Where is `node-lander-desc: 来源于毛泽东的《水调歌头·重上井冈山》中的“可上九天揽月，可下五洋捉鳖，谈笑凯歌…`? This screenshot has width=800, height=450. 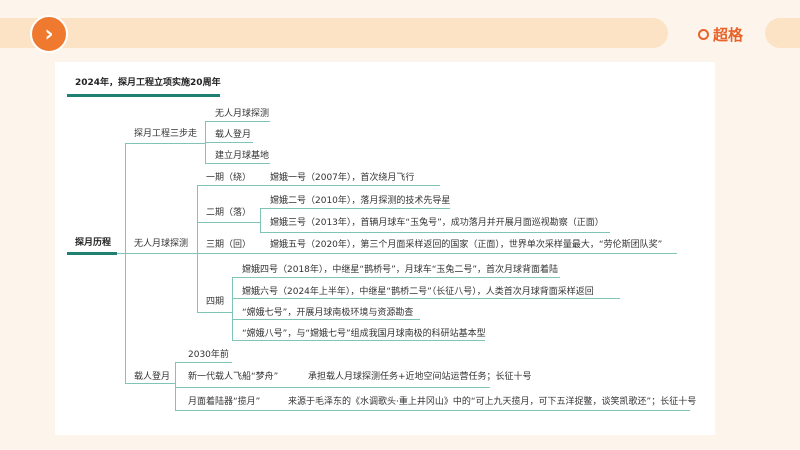 node-lander-desc: 来源于毛泽东的《水调歌头·重上井冈山》中的“可上九天揽月，可下五洋捉鳖，谈笑凯歌… is located at coordinates (492, 402).